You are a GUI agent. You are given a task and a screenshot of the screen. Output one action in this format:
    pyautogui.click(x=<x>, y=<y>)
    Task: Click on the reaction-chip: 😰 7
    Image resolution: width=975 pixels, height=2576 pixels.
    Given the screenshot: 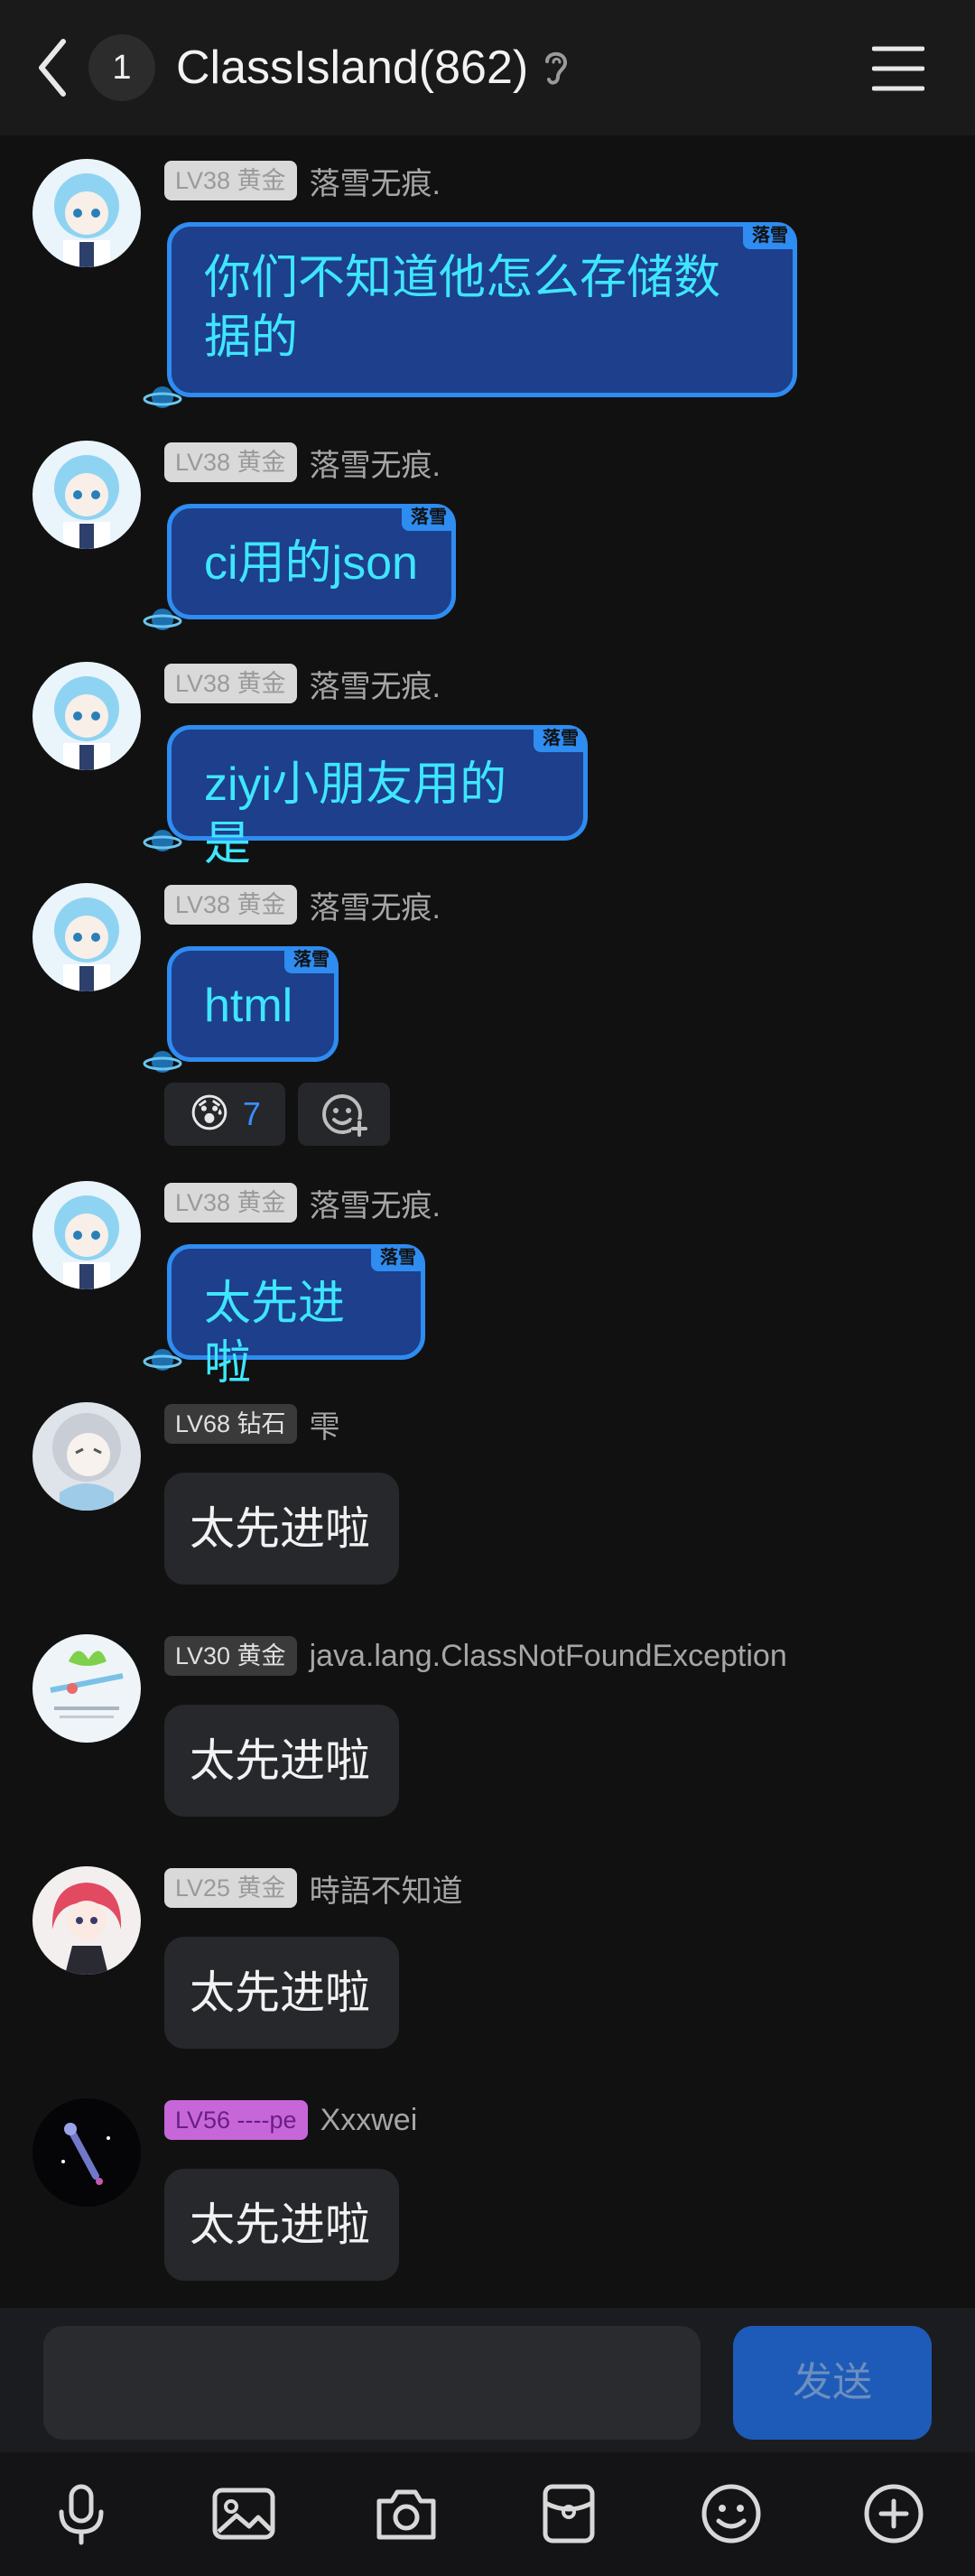 What is the action you would take?
    pyautogui.click(x=224, y=1114)
    